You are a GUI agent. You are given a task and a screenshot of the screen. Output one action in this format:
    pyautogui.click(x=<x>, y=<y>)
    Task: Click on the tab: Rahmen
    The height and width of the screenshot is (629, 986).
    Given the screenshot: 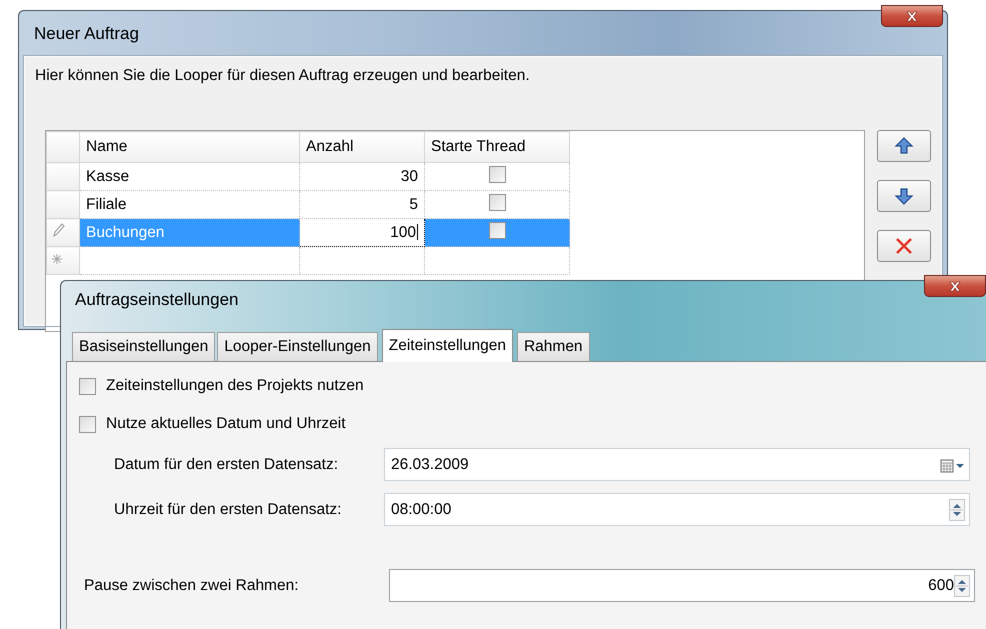 What is the action you would take?
    pyautogui.click(x=553, y=346)
    